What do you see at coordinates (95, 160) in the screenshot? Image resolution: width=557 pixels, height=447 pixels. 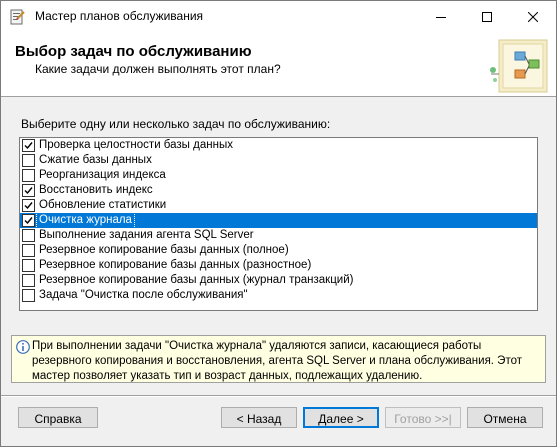 I see `task-item-label: Сжатие базы данных` at bounding box center [95, 160].